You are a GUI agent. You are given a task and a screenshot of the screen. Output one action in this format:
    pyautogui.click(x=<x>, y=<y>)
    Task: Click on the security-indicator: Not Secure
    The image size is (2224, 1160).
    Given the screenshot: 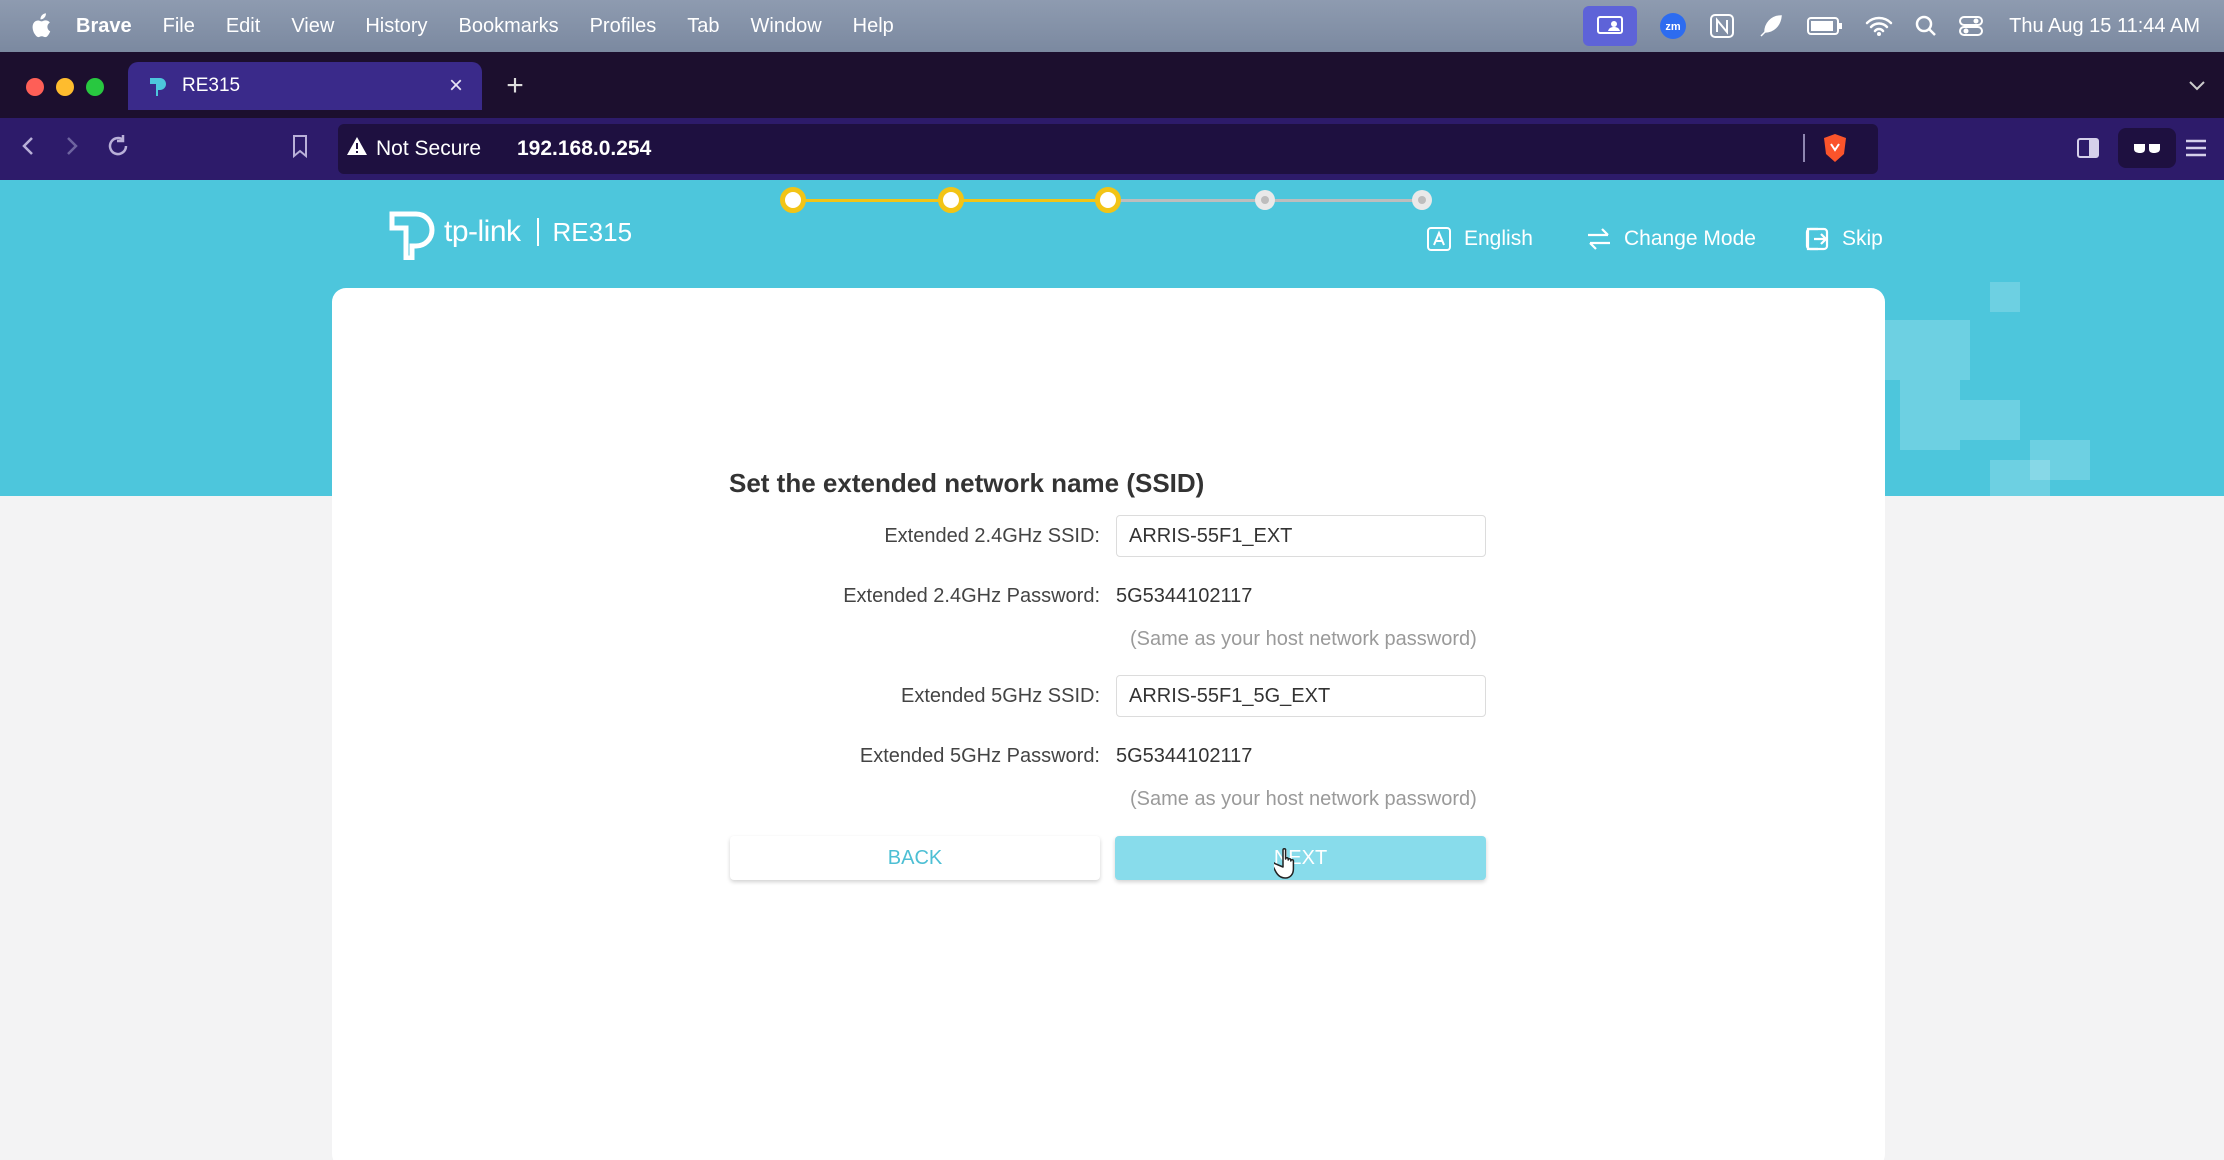 What is the action you would take?
    pyautogui.click(x=413, y=149)
    